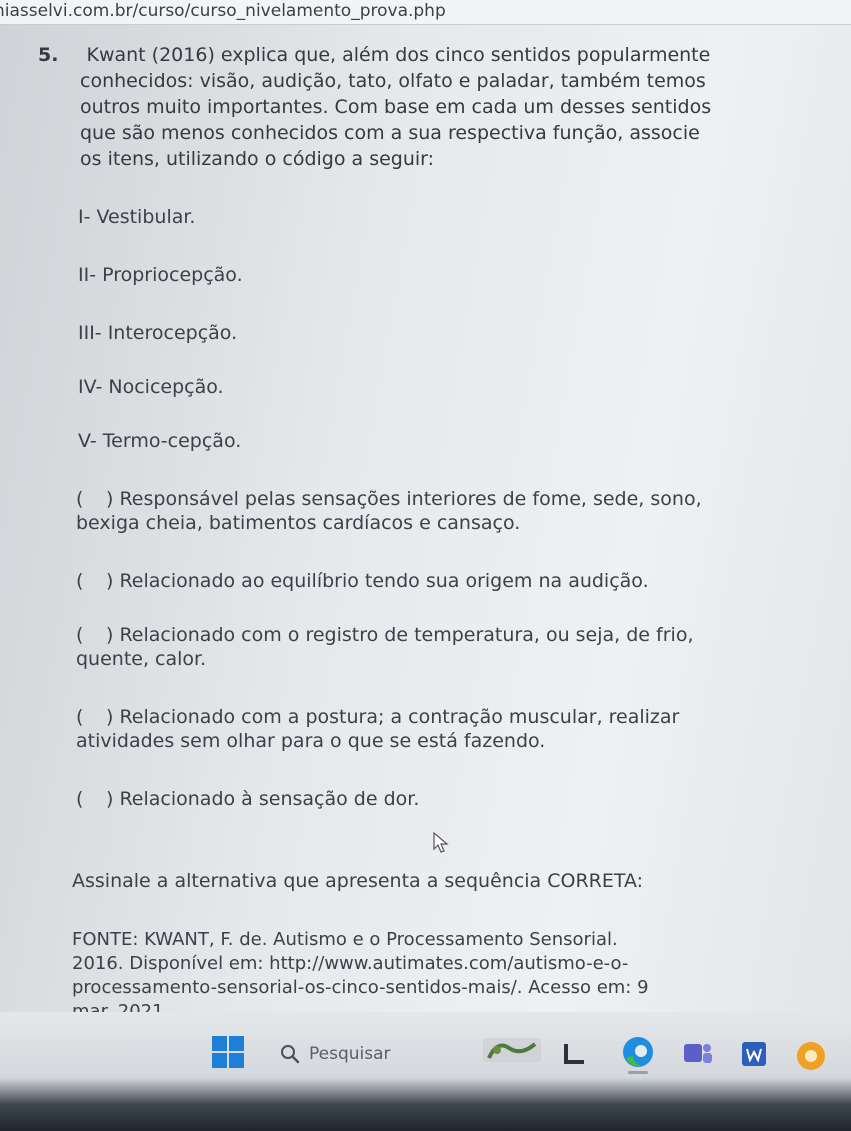  Describe the element at coordinates (425, 1071) in the screenshot. I see `taskbar` at that location.